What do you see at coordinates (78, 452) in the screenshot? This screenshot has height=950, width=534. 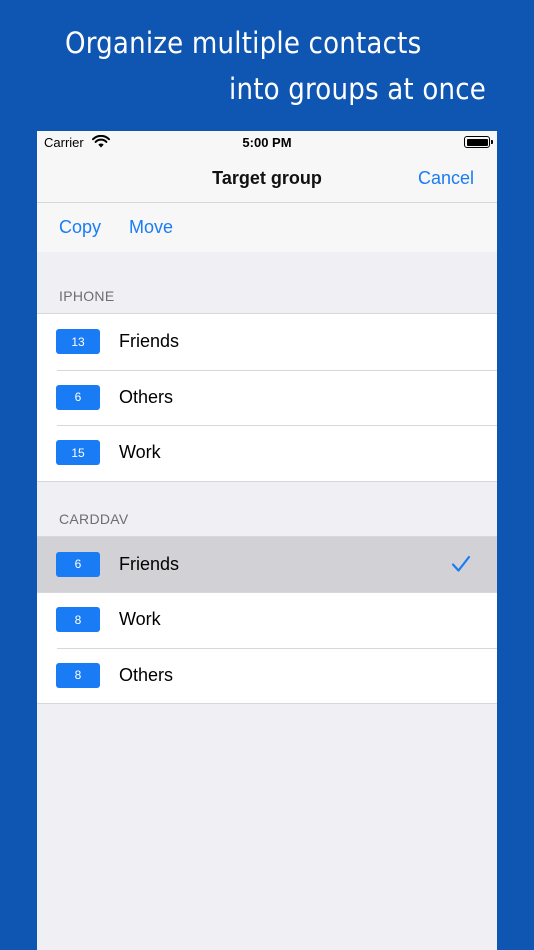 I see `count-badge: 15` at bounding box center [78, 452].